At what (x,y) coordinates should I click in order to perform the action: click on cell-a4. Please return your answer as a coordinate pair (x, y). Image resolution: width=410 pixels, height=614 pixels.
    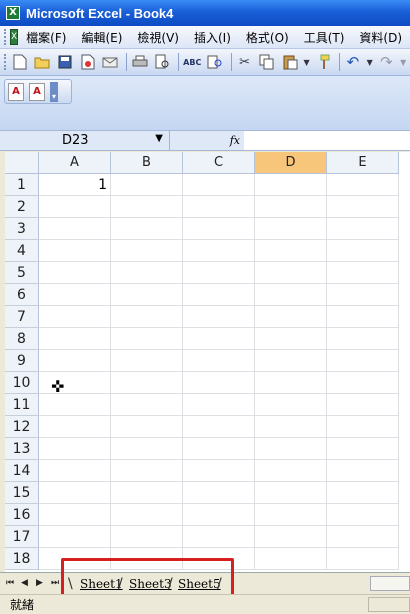
    Looking at the image, I should click on (75, 251).